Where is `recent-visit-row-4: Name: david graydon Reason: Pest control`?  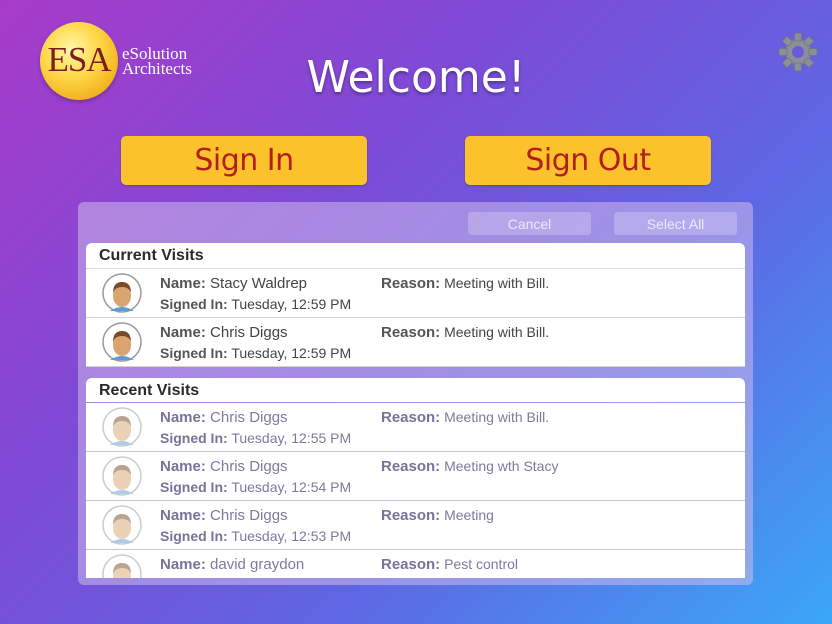 recent-visit-row-4: Name: david graydon Reason: Pest control is located at coordinates (415, 564).